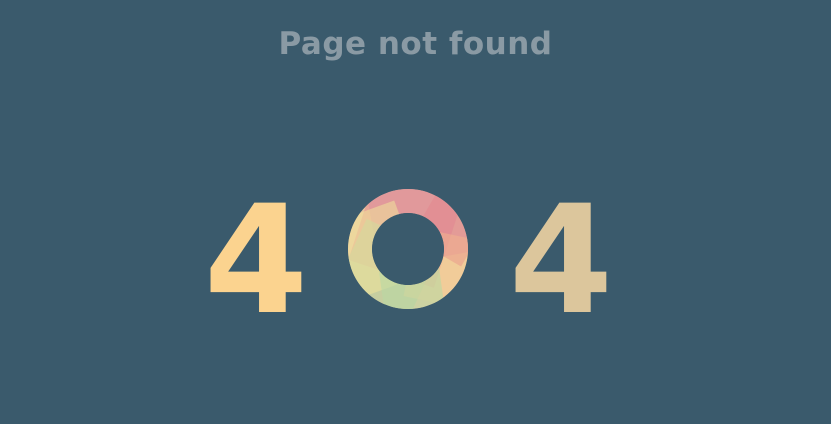 This screenshot has height=424, width=831. What do you see at coordinates (408, 249) in the screenshot?
I see `digit-zero-ring: 0` at bounding box center [408, 249].